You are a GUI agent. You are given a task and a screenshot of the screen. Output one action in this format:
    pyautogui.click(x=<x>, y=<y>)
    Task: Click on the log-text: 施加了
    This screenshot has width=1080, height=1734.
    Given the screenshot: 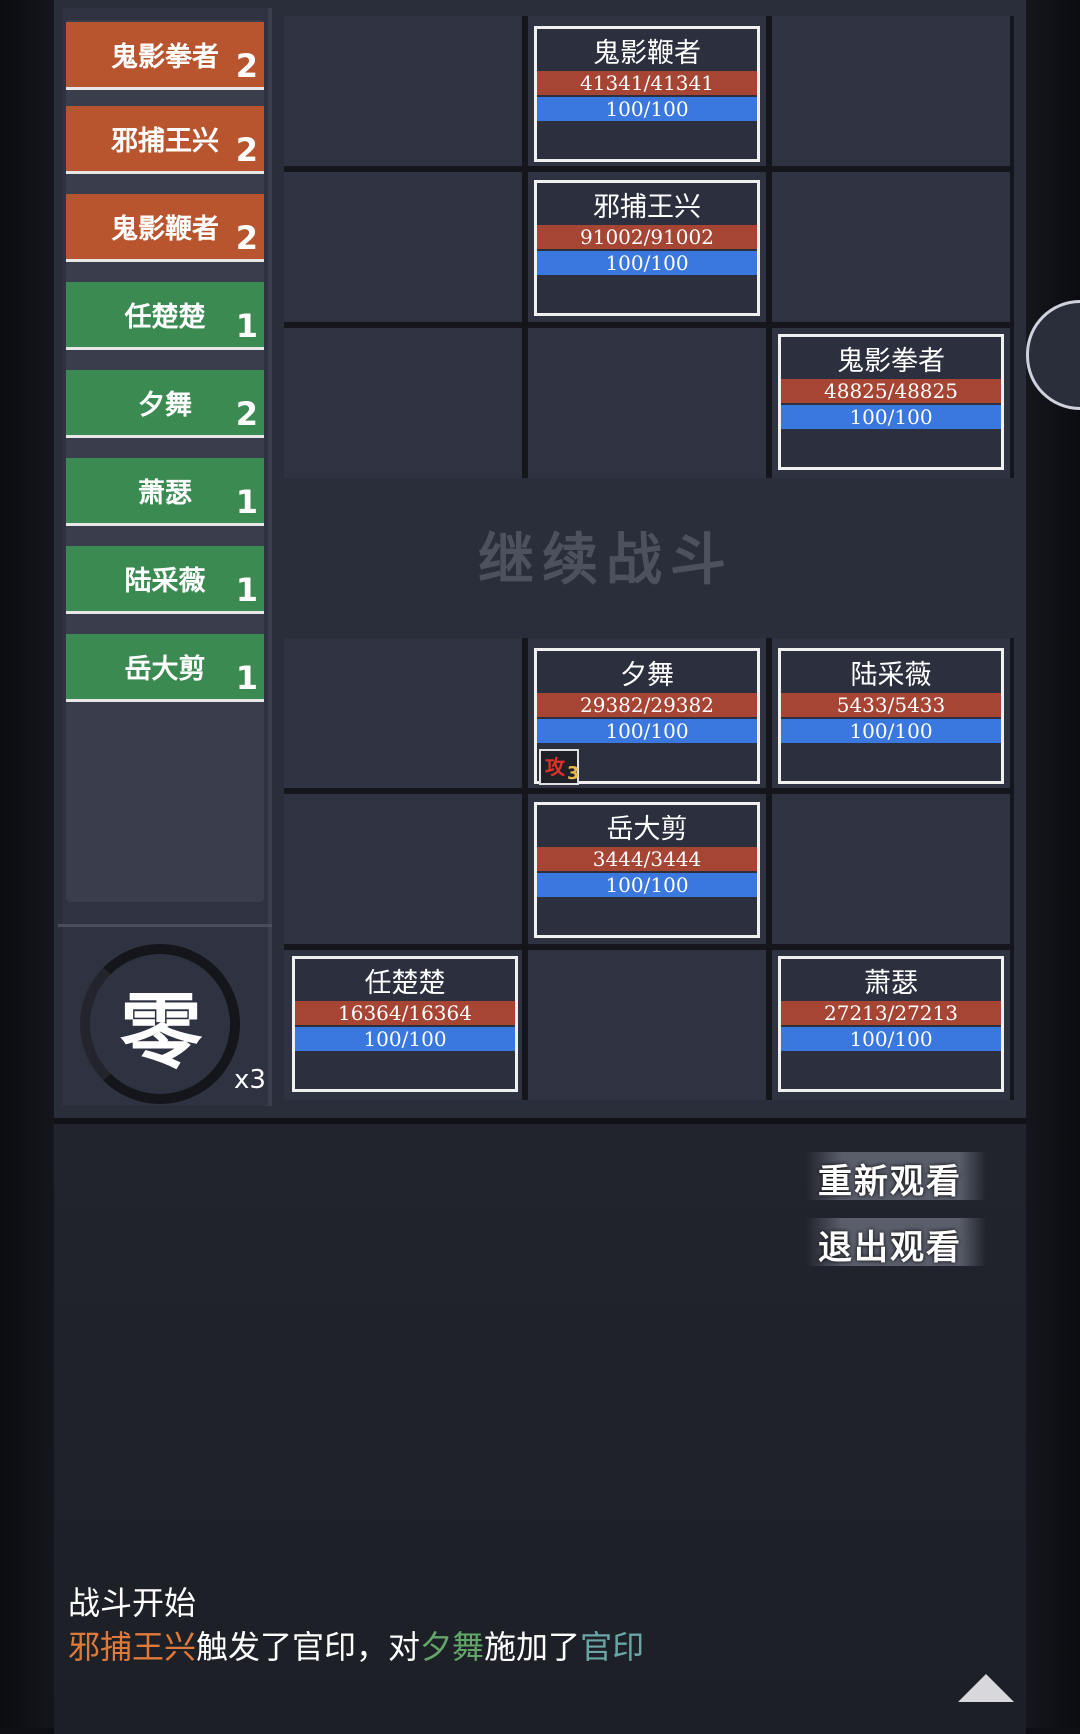 What is the action you would take?
    pyautogui.click(x=532, y=1647)
    